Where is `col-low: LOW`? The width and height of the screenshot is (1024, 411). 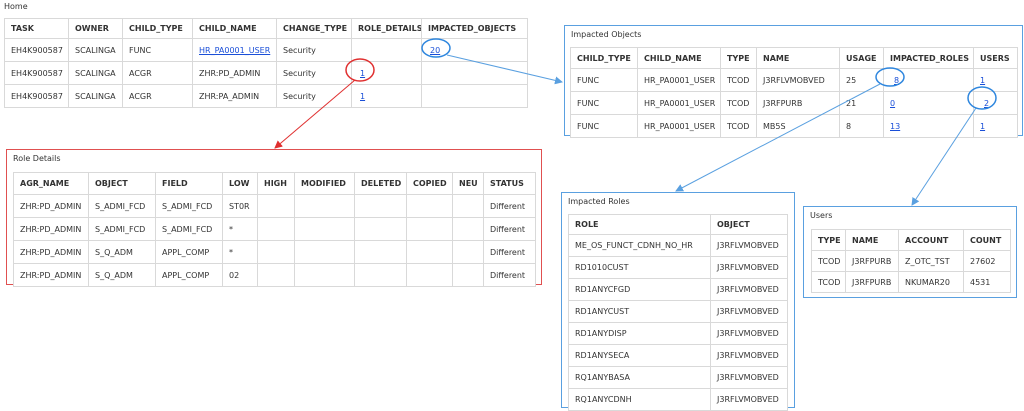 col-low: LOW is located at coordinates (240, 183).